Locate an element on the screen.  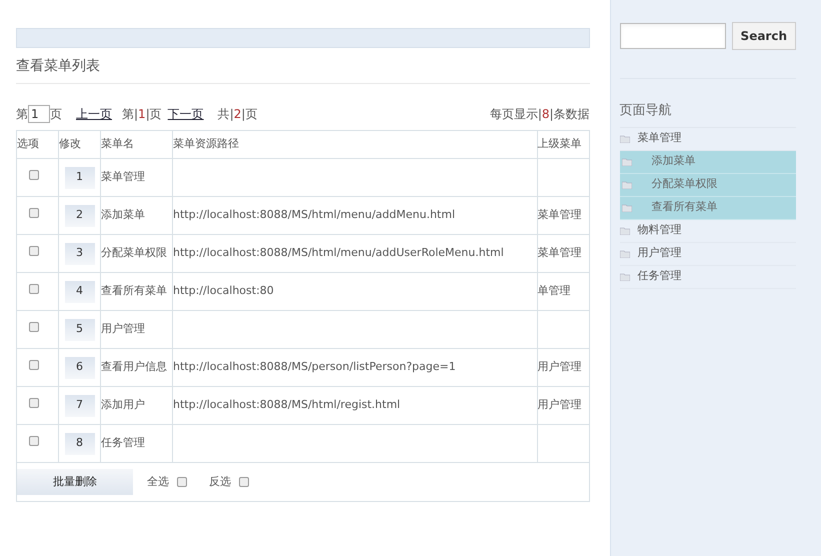
edit-button: 2 is located at coordinates (79, 215).